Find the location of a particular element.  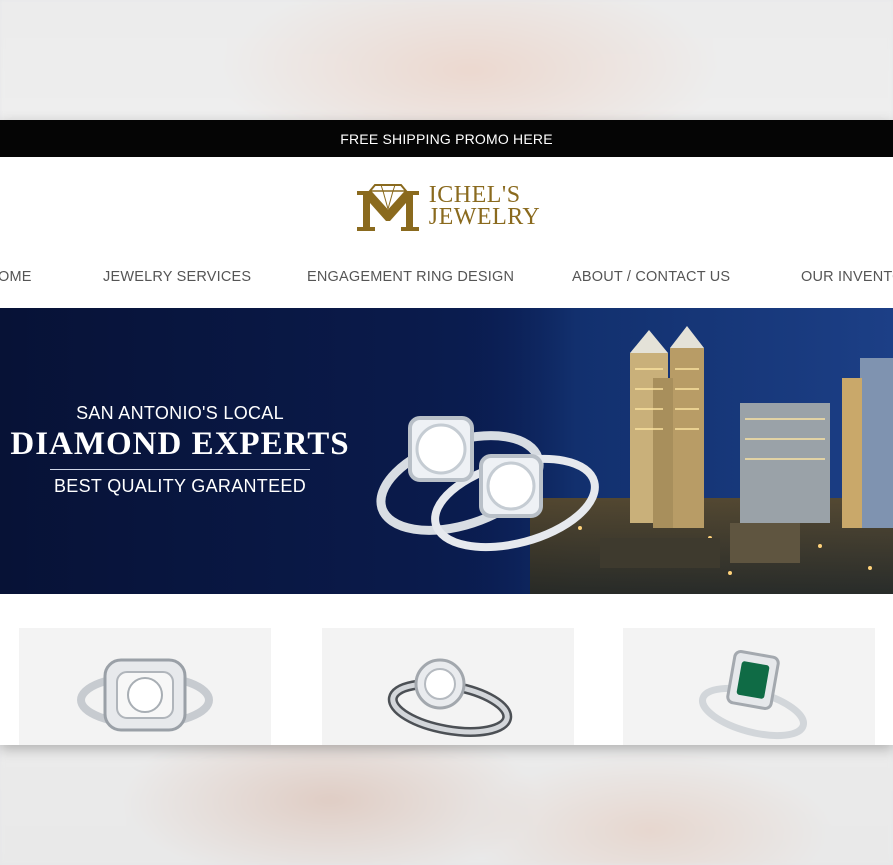

brand-logo: ICHEL'S JEWELRY is located at coordinates (447, 206).